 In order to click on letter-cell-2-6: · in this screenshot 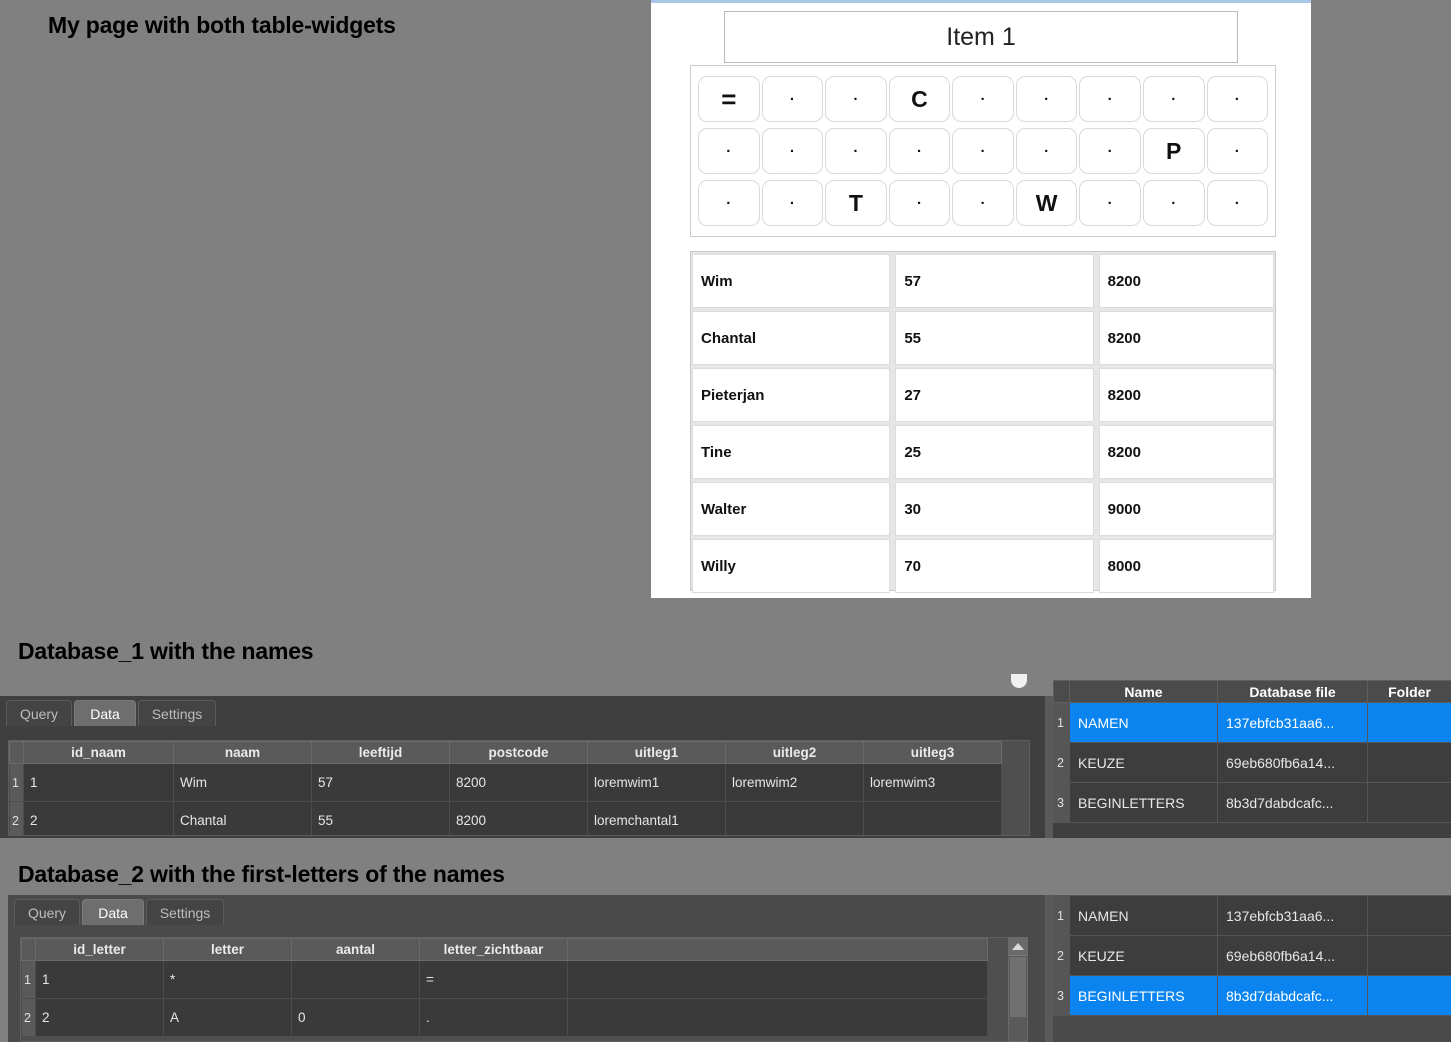, I will do `click(1110, 203)`.